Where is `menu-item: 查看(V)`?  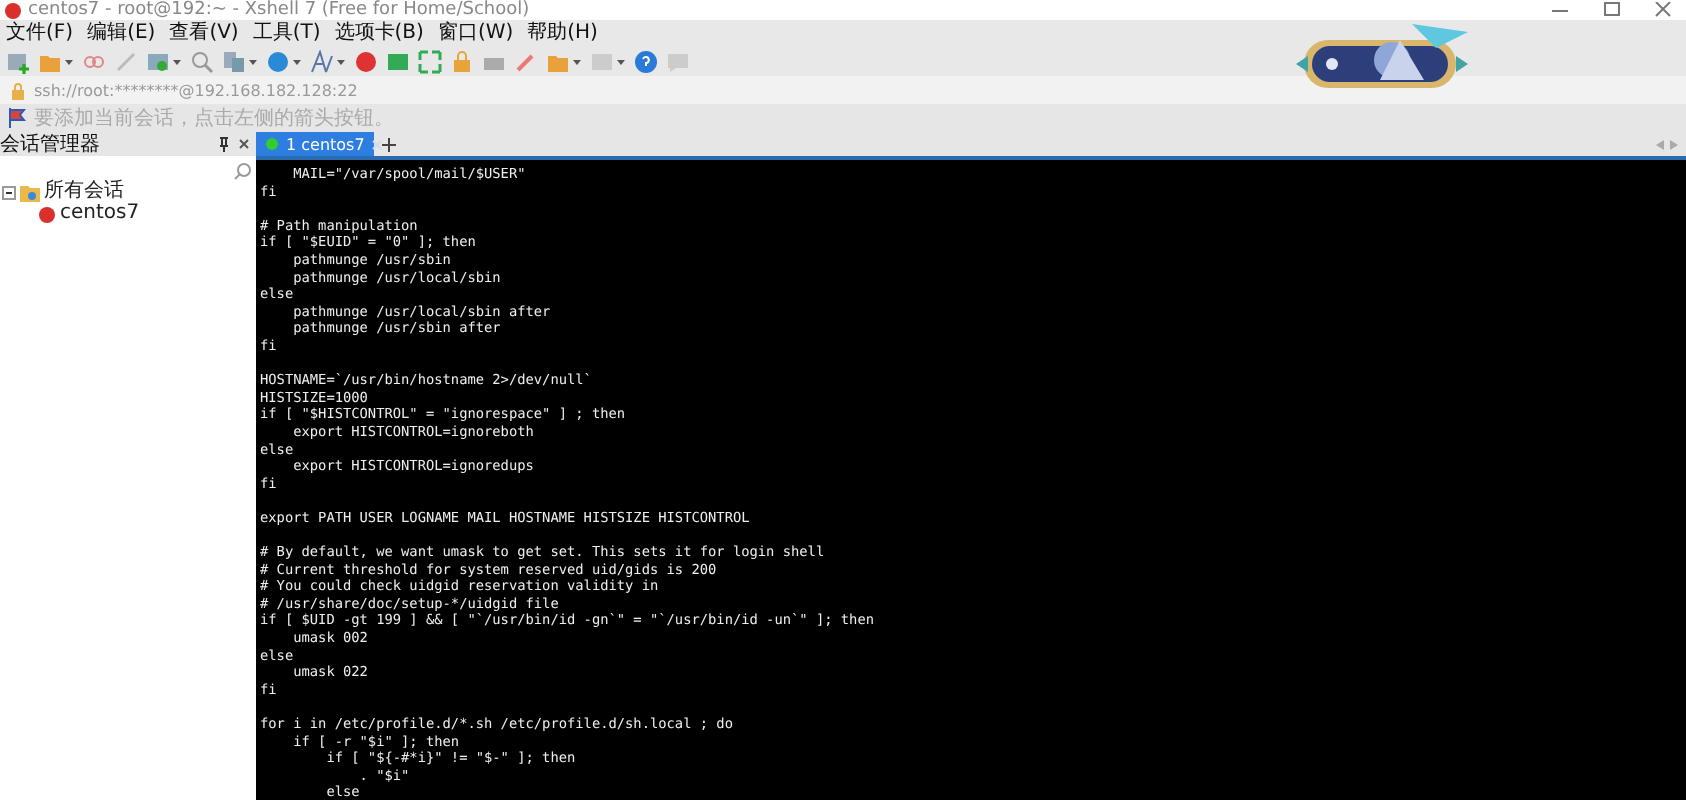
menu-item: 查看(V) is located at coordinates (204, 33).